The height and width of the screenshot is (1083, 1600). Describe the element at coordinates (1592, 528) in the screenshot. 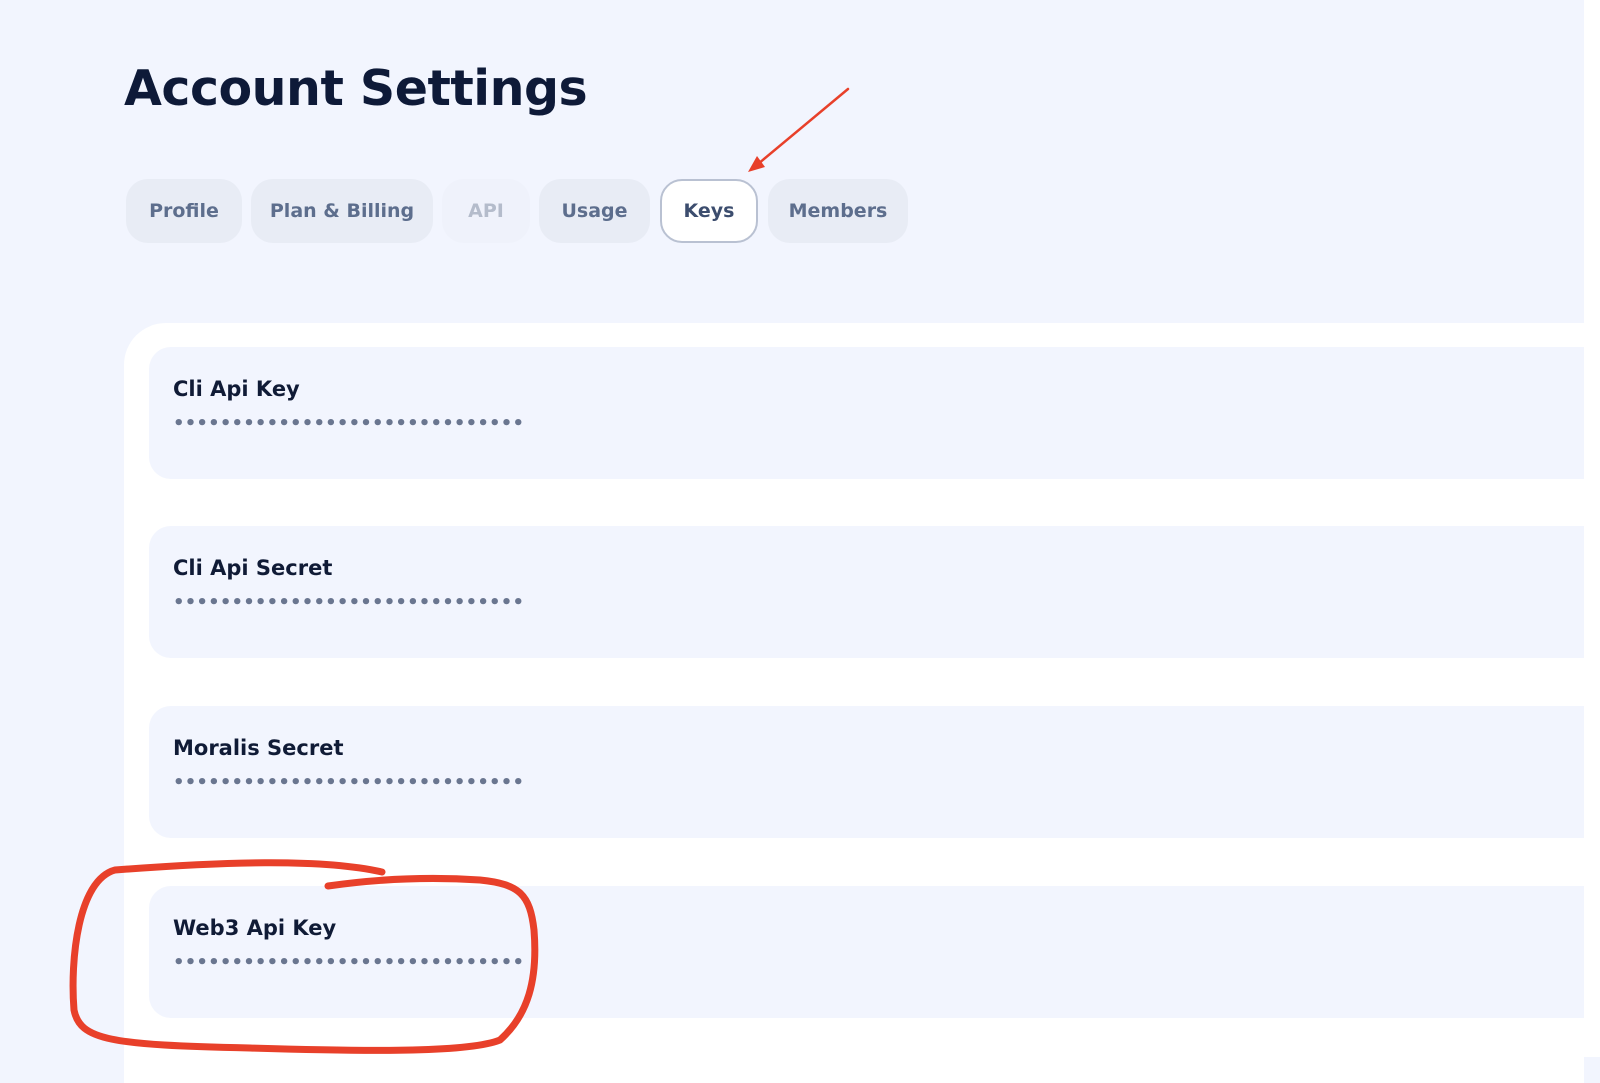

I see `right-edge-strip` at that location.